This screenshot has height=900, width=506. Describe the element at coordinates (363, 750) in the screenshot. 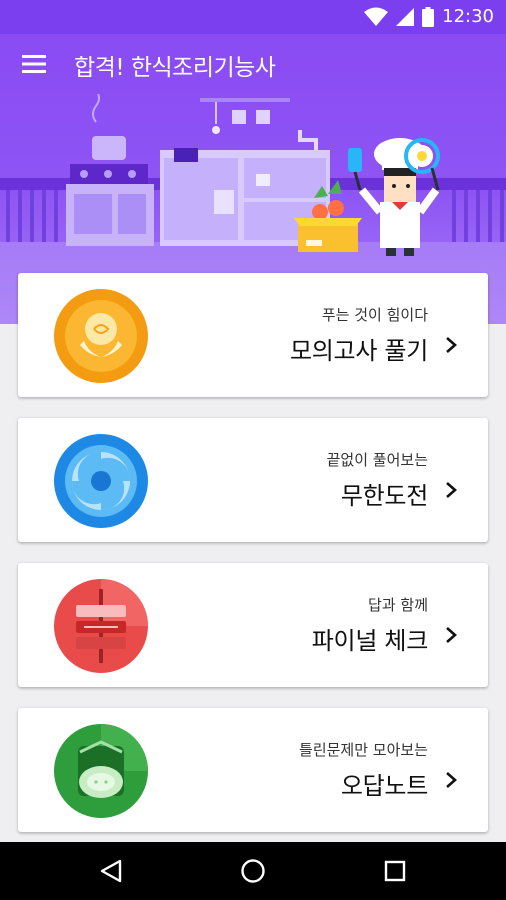

I see `card-subtitle: 틀린문제만 모아보는` at that location.